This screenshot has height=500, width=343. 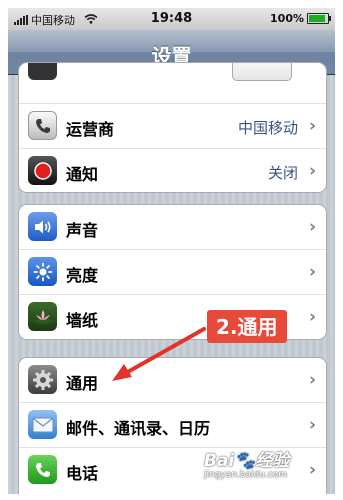 What do you see at coordinates (247, 326) in the screenshot?
I see `annotation-label: 2.通用` at bounding box center [247, 326].